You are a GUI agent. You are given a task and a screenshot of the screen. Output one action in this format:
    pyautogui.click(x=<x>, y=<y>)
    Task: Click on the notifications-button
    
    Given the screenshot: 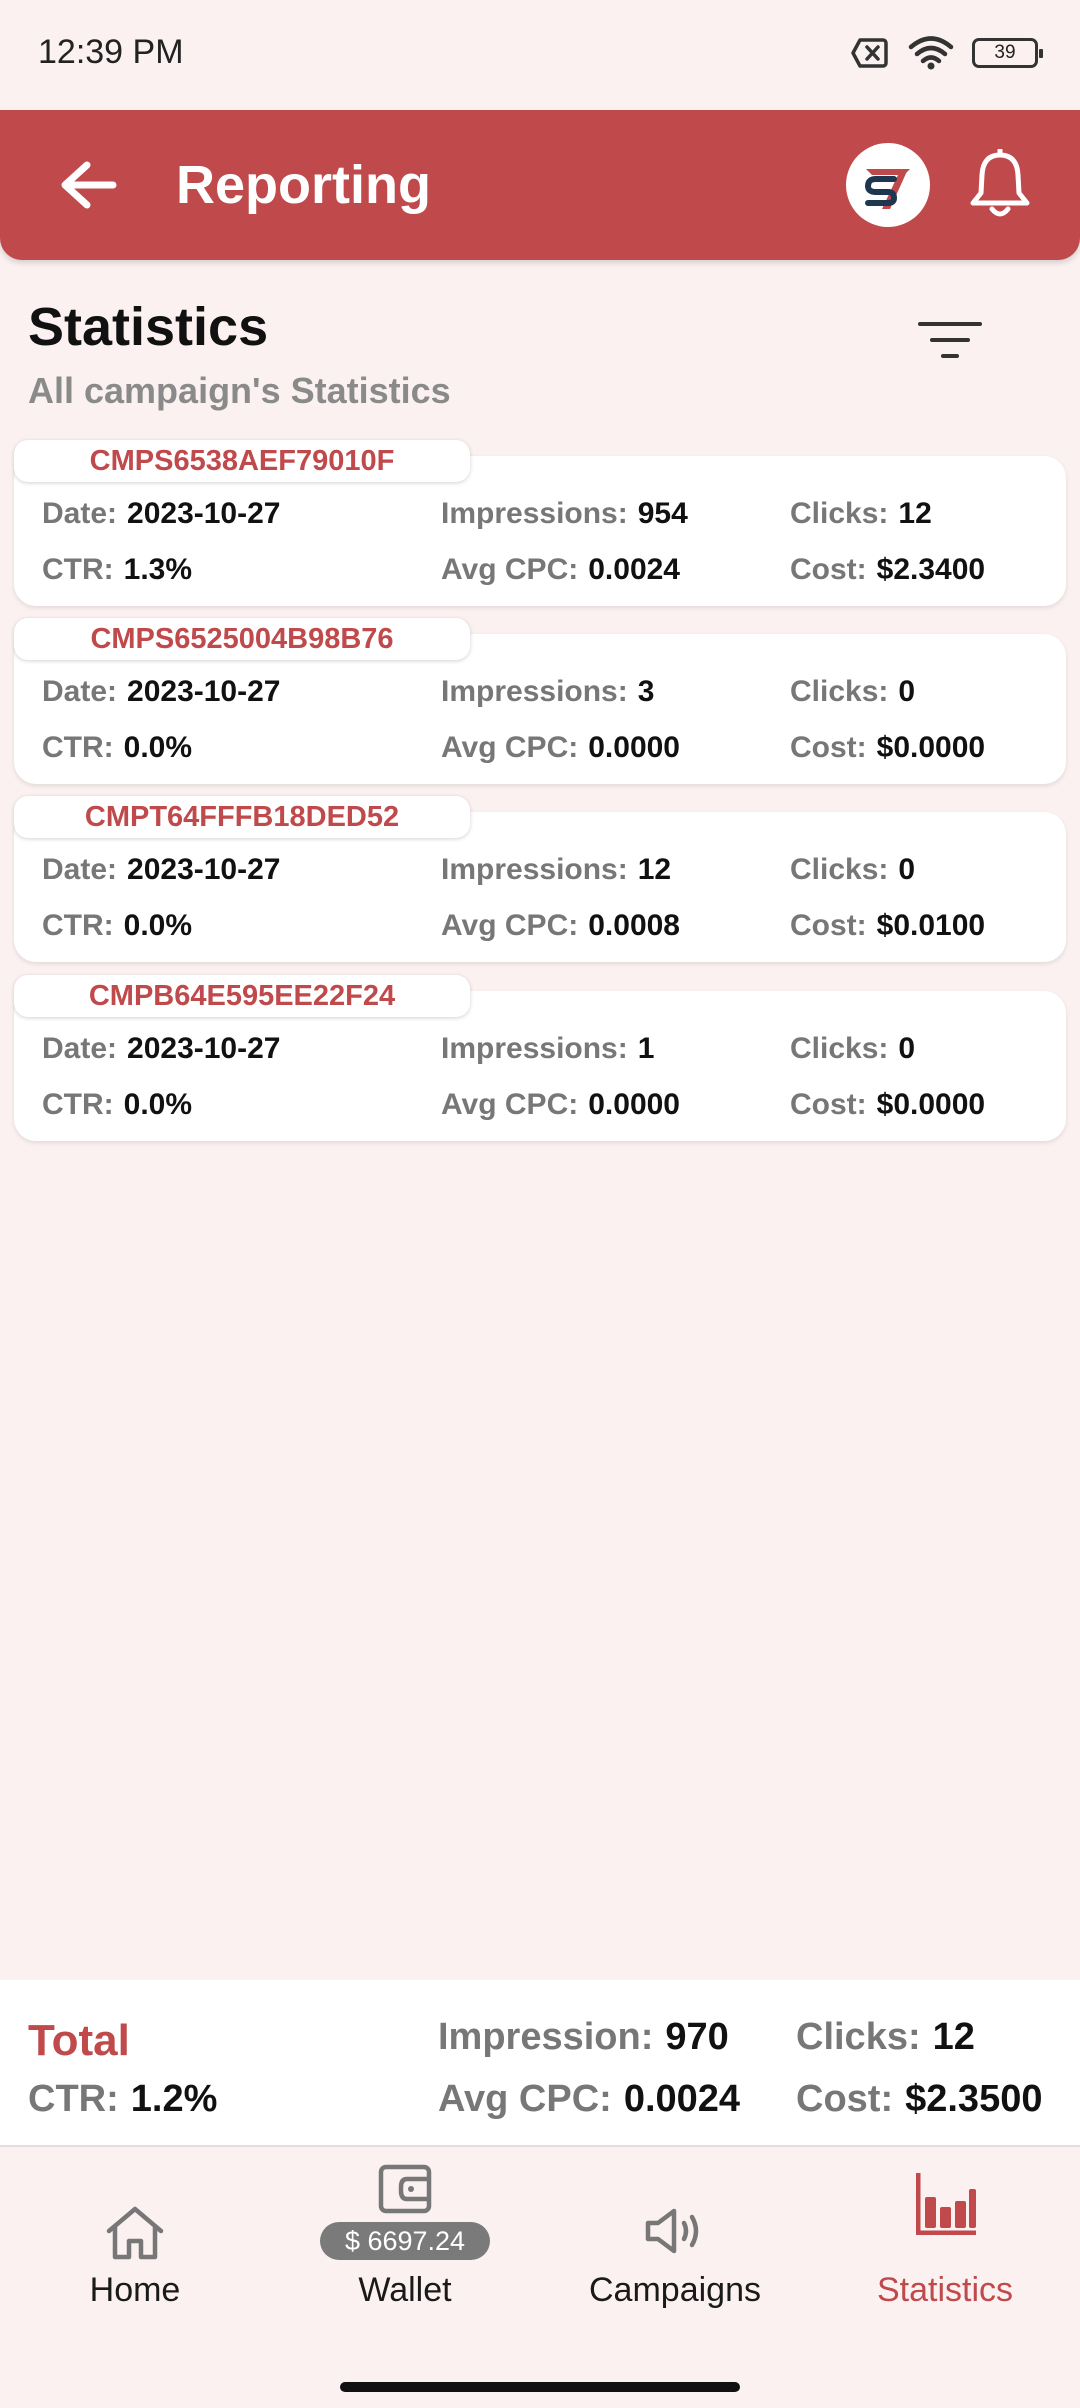 What is the action you would take?
    pyautogui.click(x=1000, y=185)
    